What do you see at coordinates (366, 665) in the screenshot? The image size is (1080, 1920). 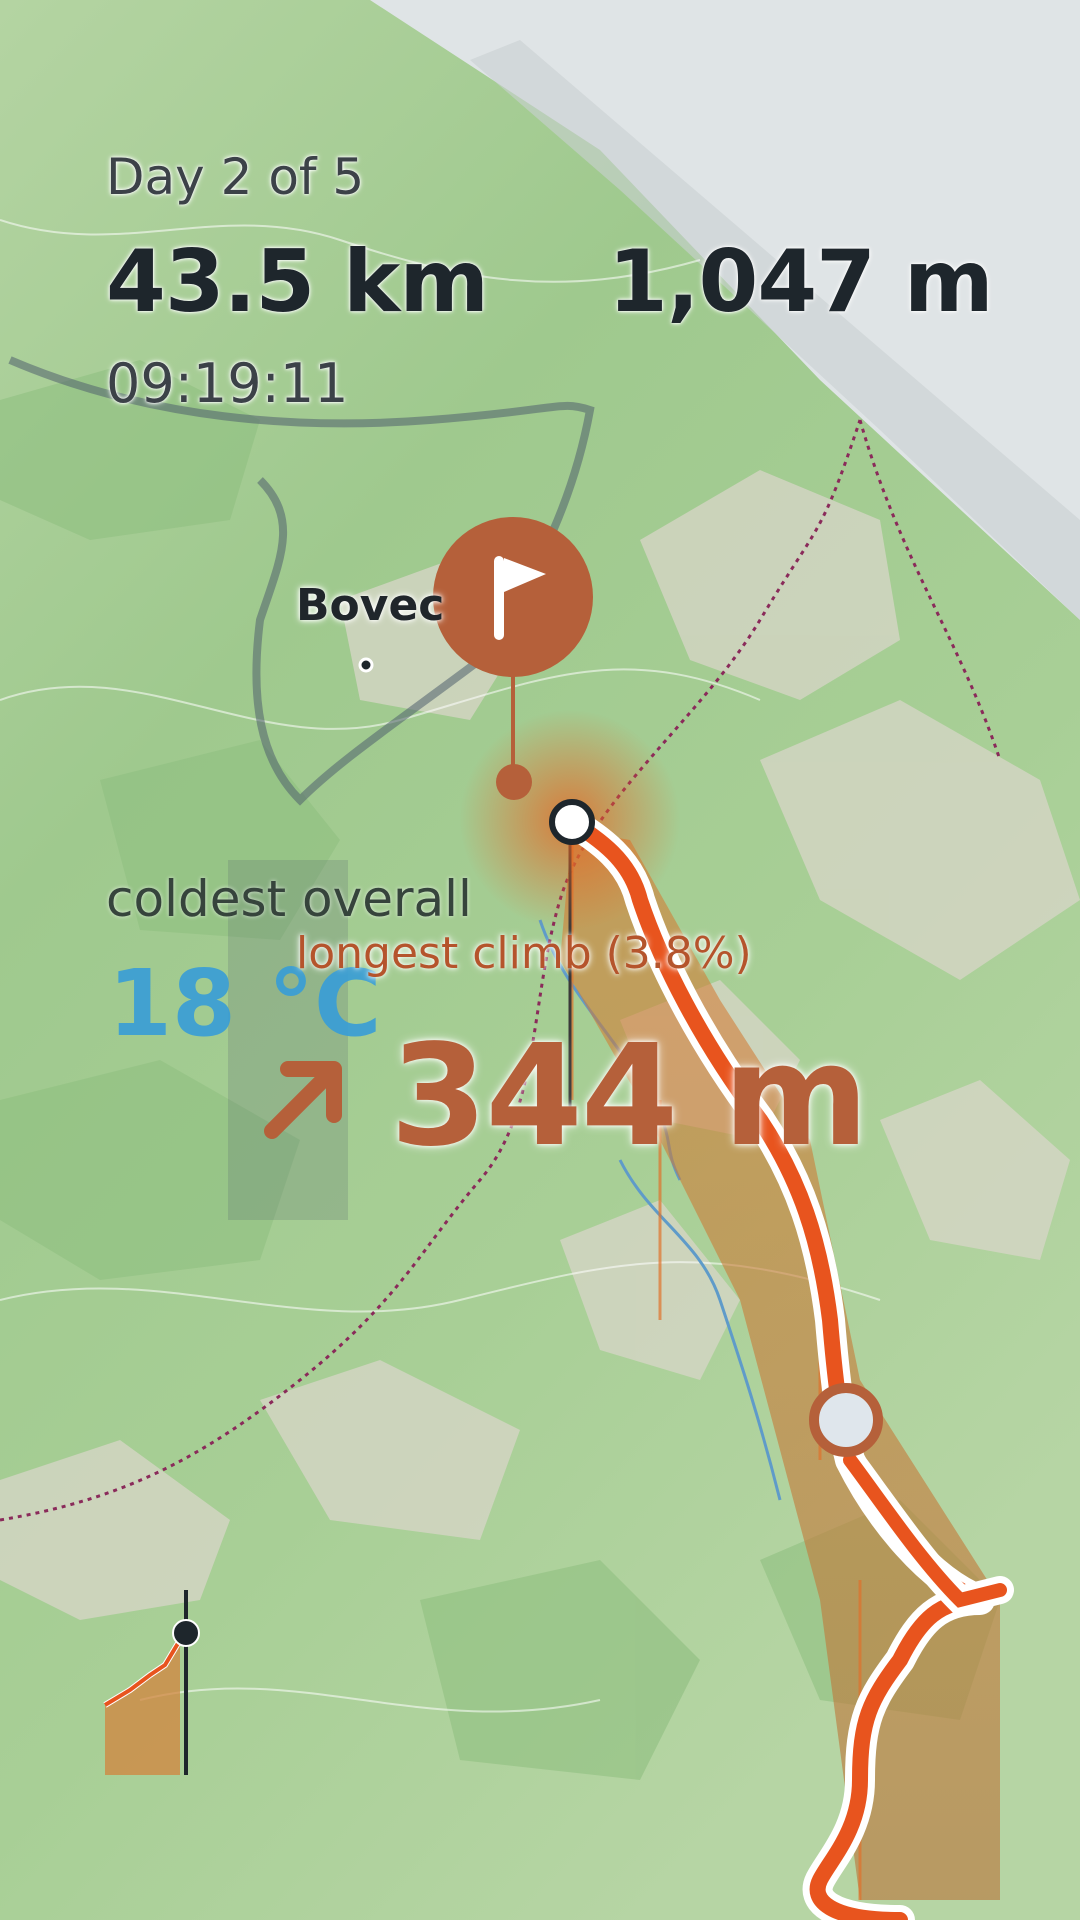 I see `town-dot` at bounding box center [366, 665].